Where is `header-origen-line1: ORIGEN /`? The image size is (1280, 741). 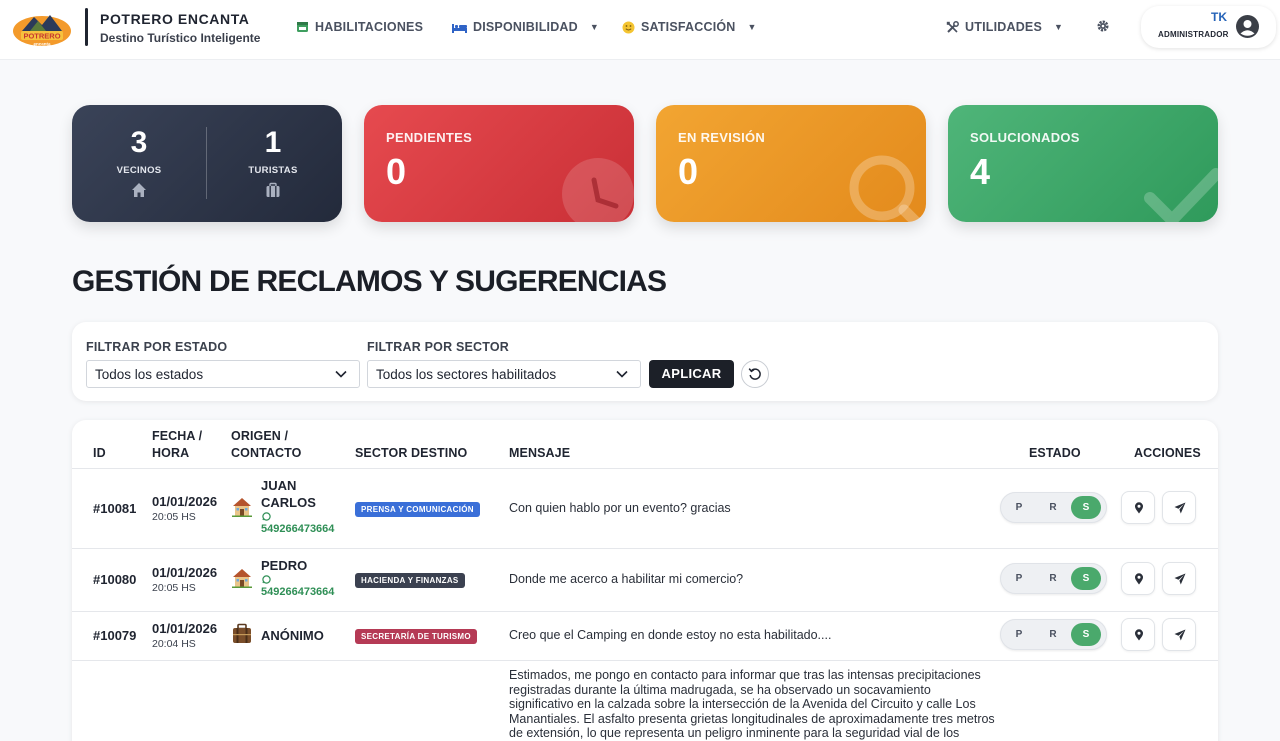 header-origen-line1: ORIGEN / is located at coordinates (260, 436).